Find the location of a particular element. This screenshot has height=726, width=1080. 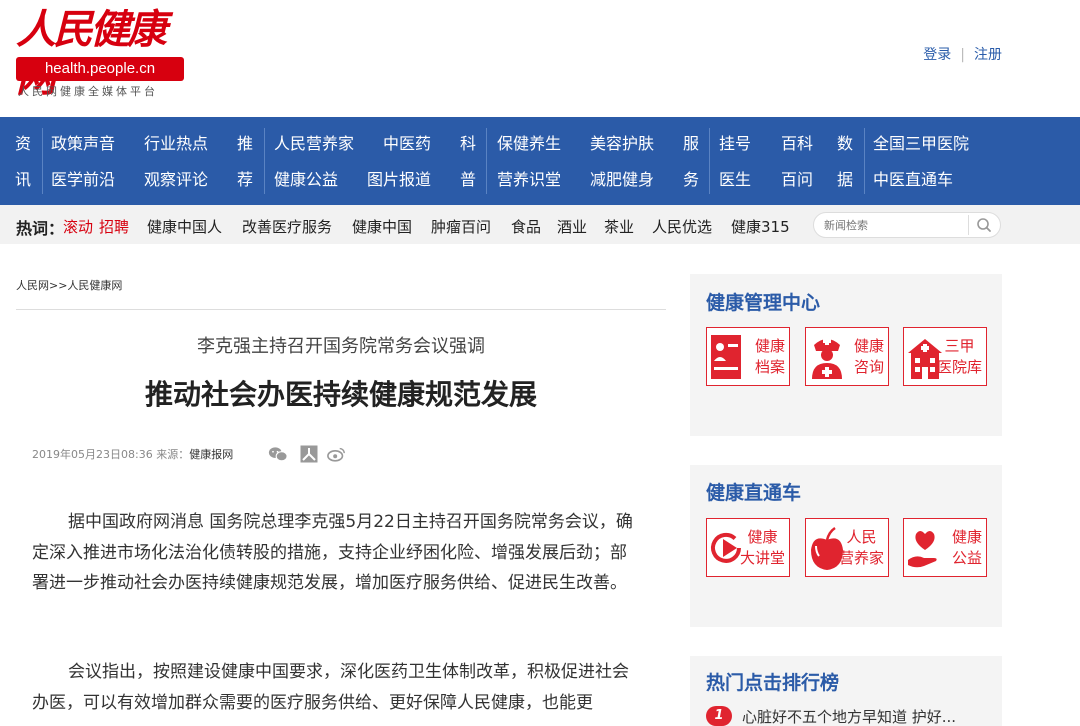

search-icon is located at coordinates (984, 225).